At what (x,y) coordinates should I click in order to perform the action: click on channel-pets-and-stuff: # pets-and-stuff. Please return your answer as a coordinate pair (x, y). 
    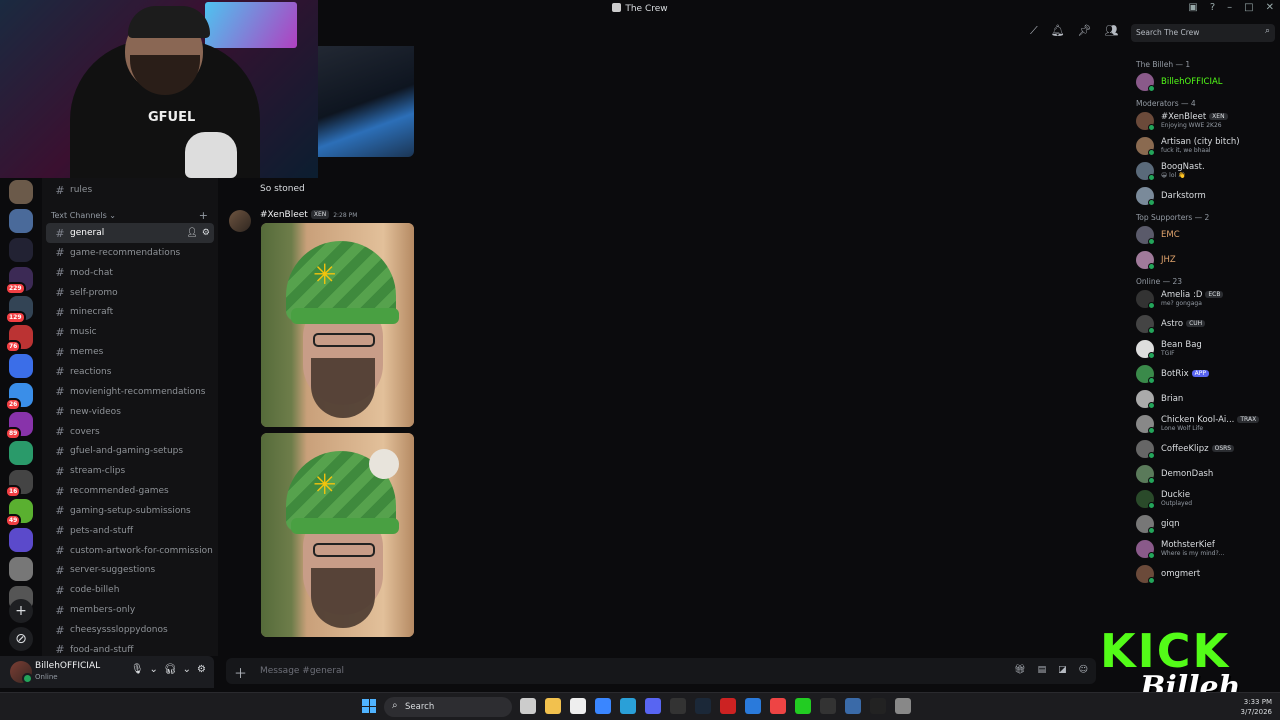
    Looking at the image, I should click on (130, 531).